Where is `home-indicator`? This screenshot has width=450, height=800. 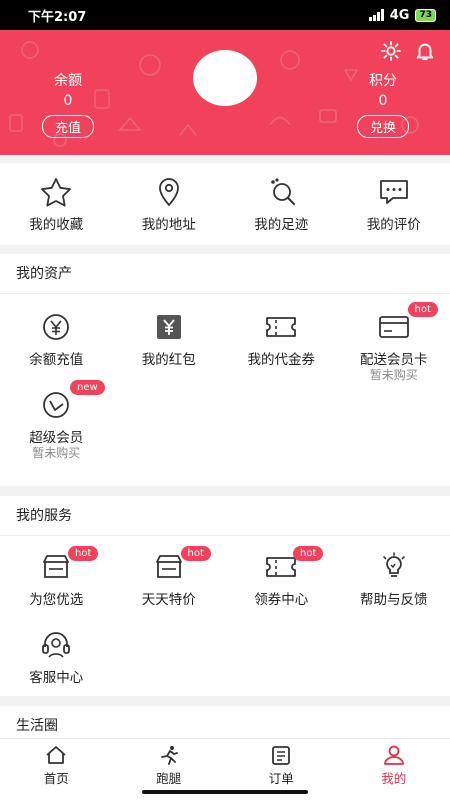
home-indicator is located at coordinates (225, 792).